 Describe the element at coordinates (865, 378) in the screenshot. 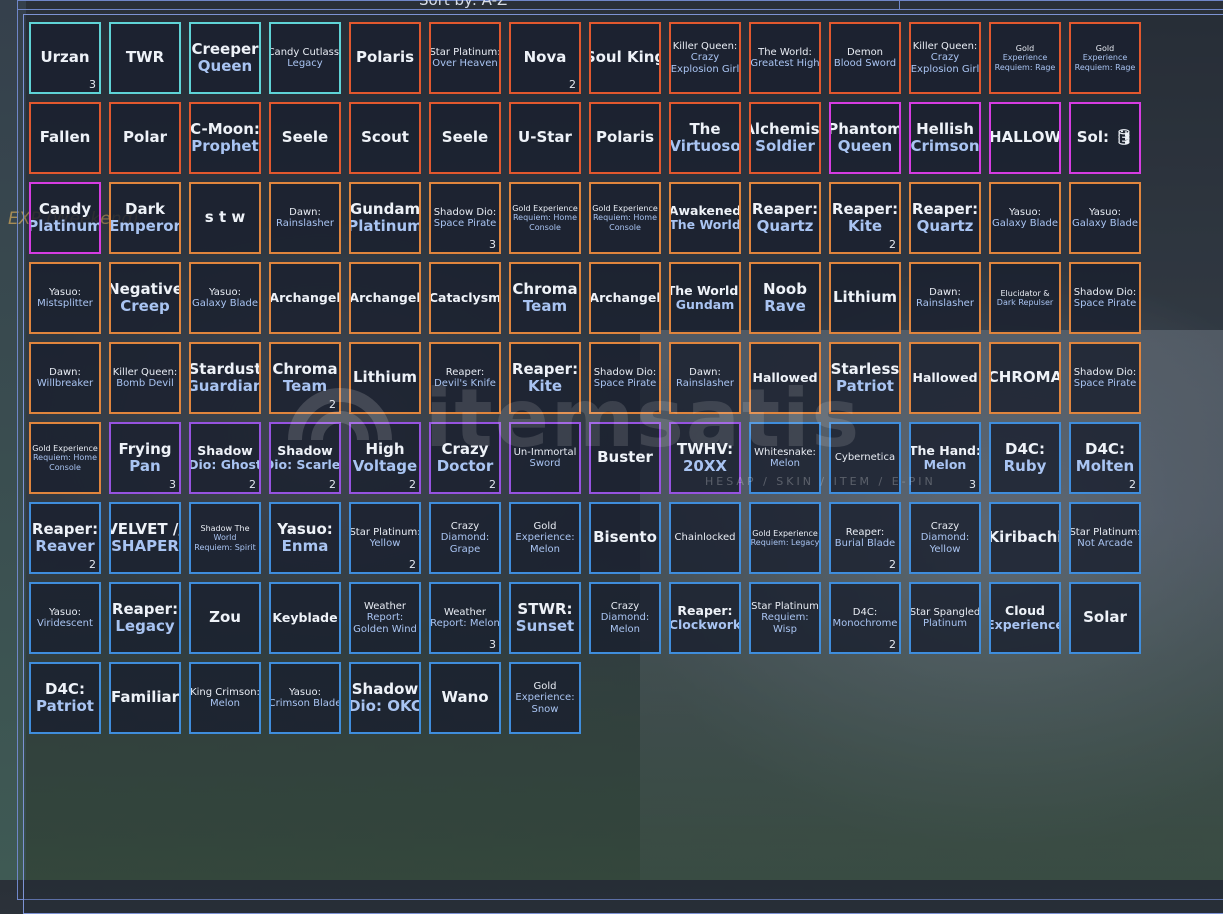

I see `inventory-item: Starless Patriot` at that location.